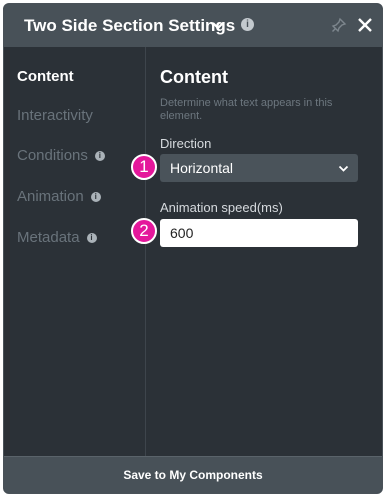 The image size is (386, 497). I want to click on direction-label: Direction, so click(186, 143).